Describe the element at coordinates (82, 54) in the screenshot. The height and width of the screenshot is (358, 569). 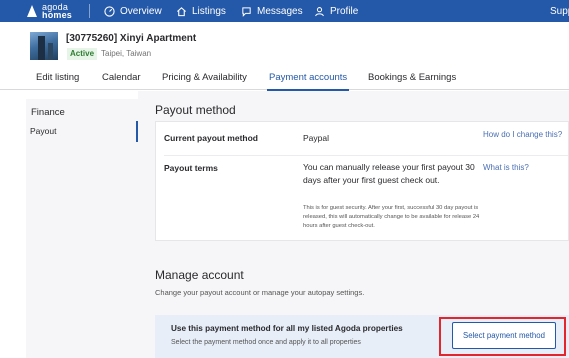
I see `status-badge: Active` at that location.